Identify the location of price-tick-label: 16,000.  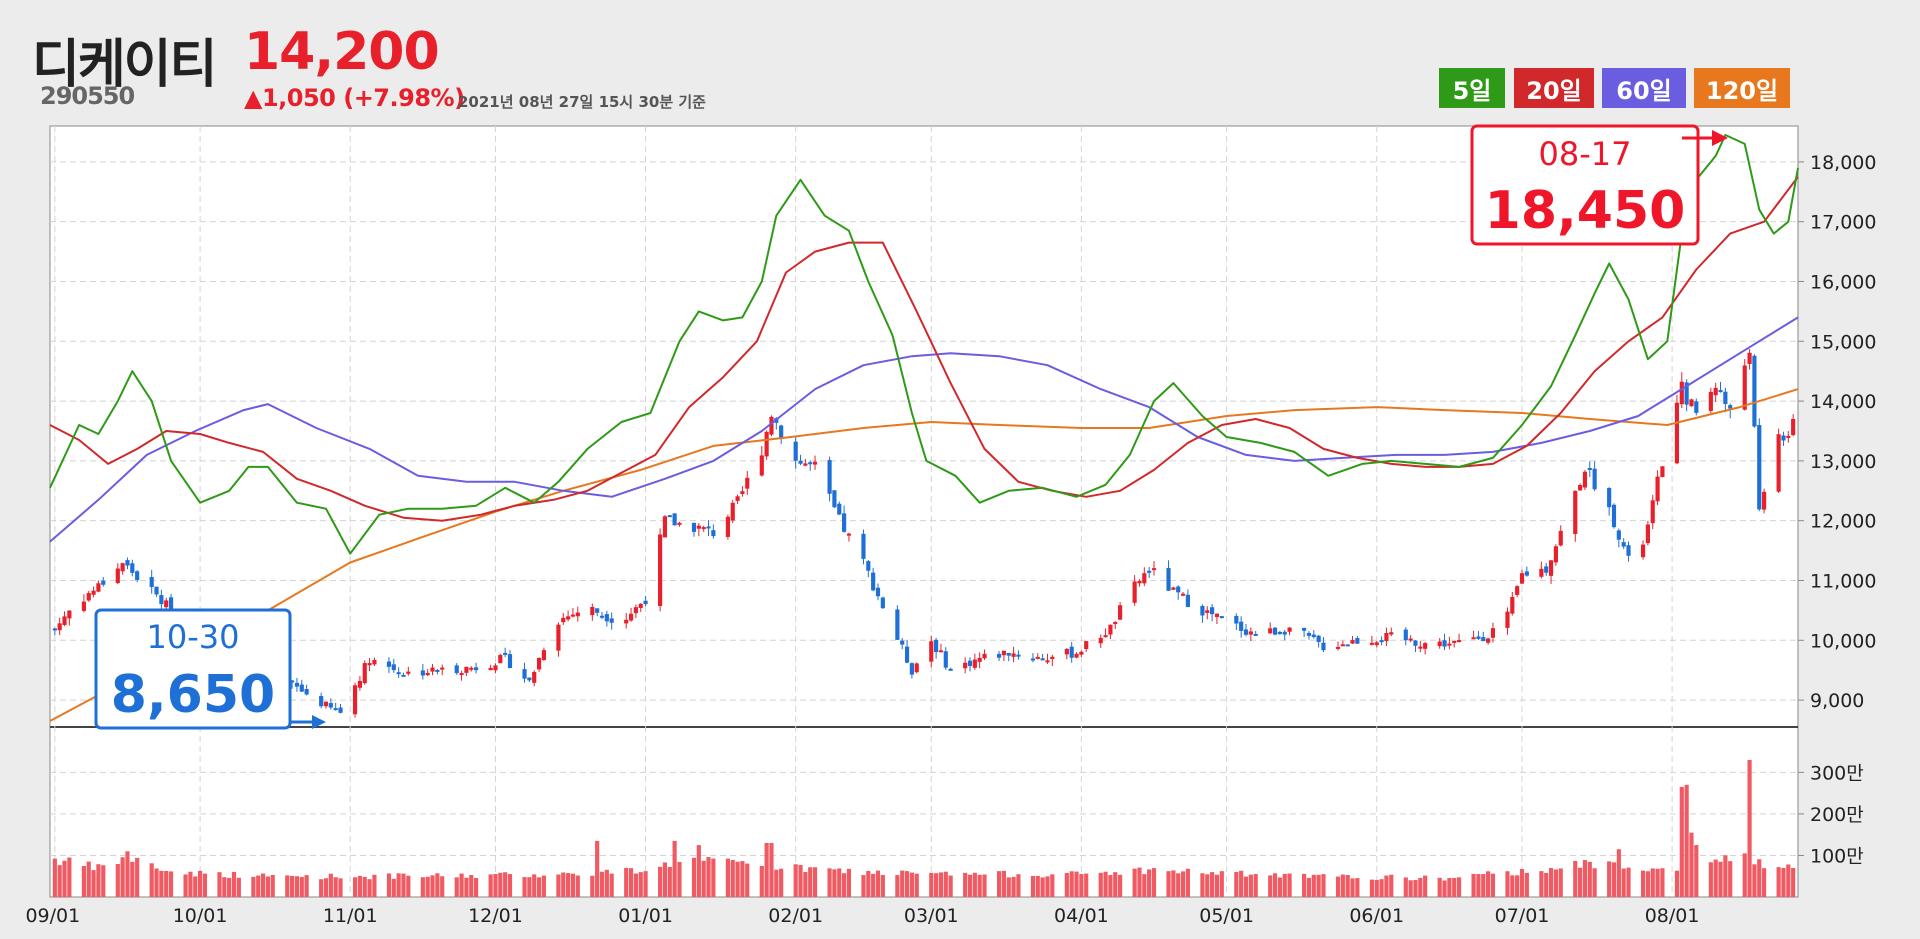
(1843, 282).